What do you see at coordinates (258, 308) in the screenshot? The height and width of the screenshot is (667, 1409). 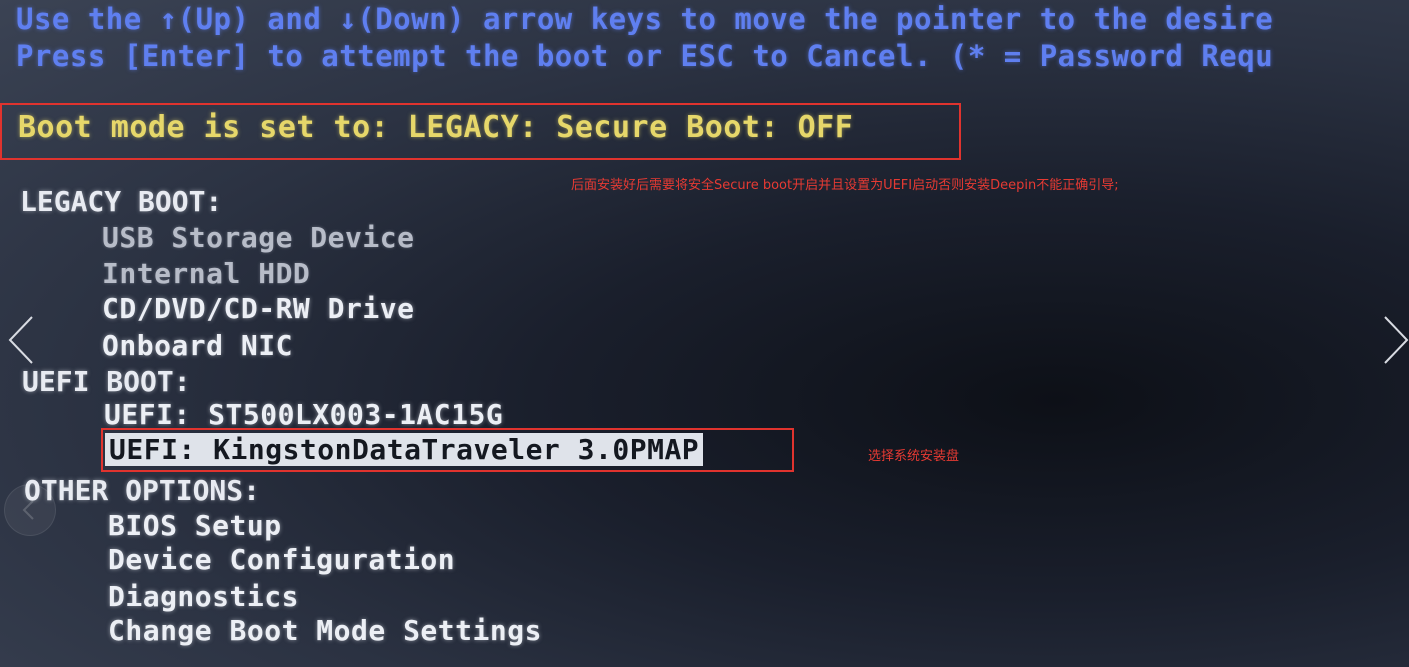 I see `boot-item-cd-dvd: CD/DVD/CD-RW Drive` at bounding box center [258, 308].